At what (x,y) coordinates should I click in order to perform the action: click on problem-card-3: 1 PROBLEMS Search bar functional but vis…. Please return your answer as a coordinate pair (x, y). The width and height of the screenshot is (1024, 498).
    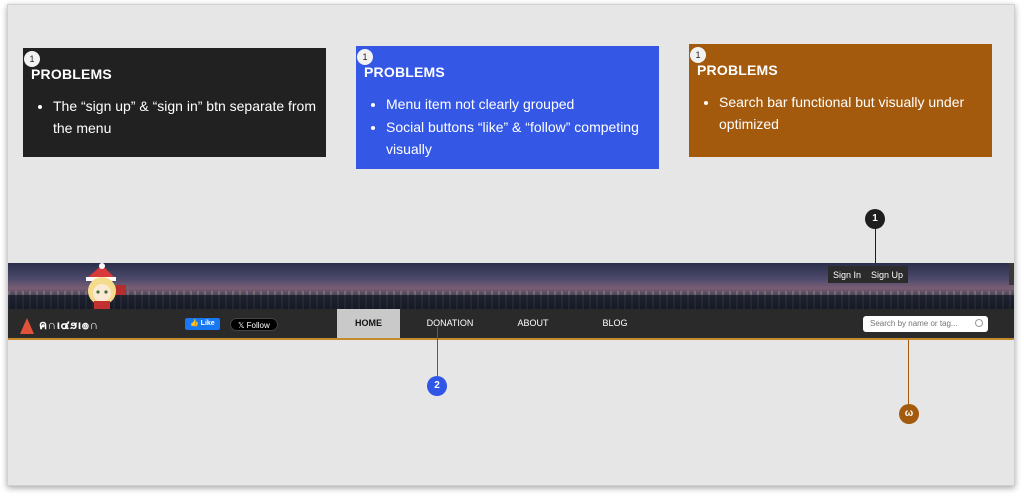
    Looking at the image, I should click on (840, 100).